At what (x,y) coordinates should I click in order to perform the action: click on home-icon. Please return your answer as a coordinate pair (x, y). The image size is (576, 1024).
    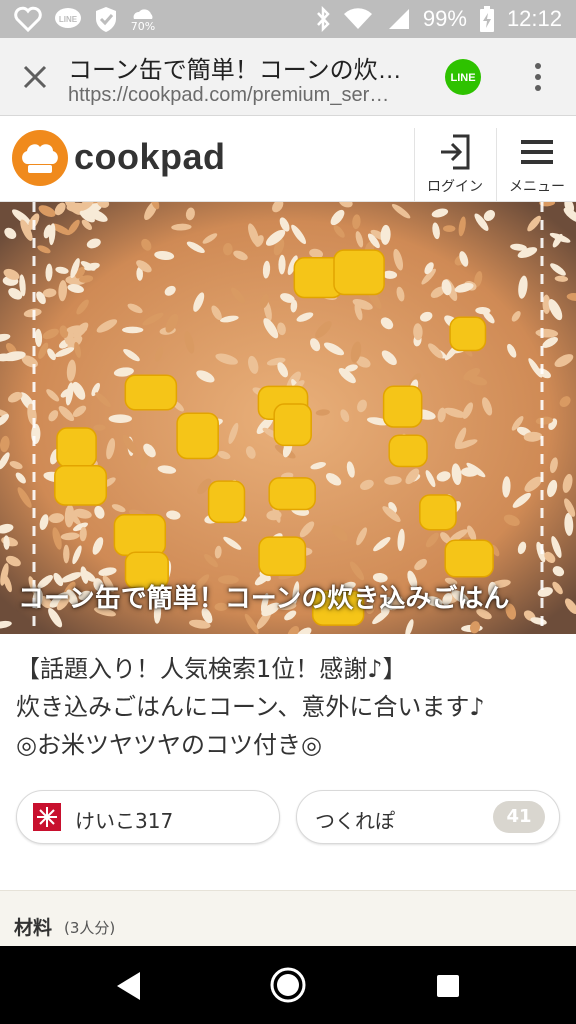
    Looking at the image, I should click on (288, 985).